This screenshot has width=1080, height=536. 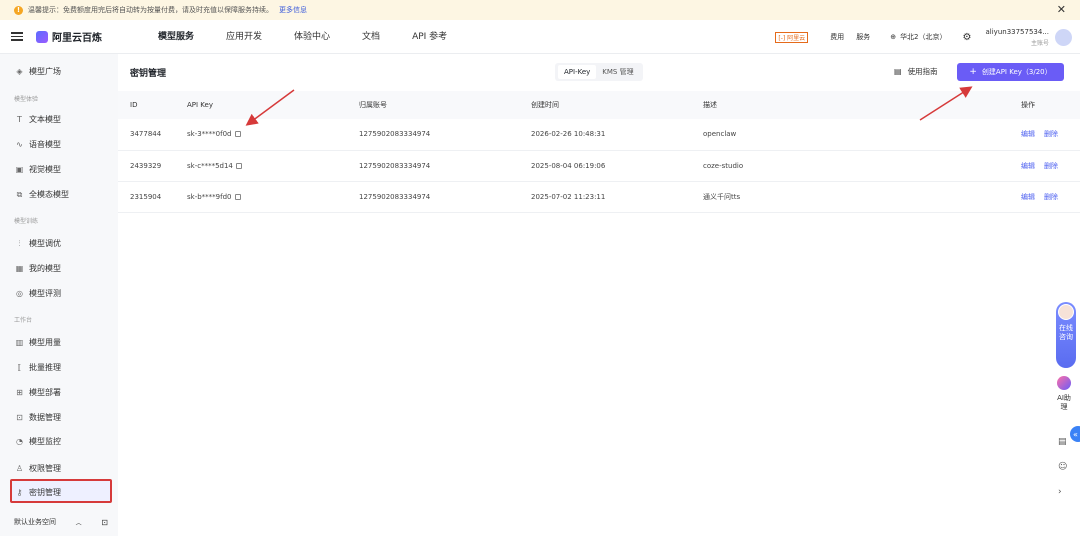 I want to click on plus-icon: +, so click(x=973, y=72).